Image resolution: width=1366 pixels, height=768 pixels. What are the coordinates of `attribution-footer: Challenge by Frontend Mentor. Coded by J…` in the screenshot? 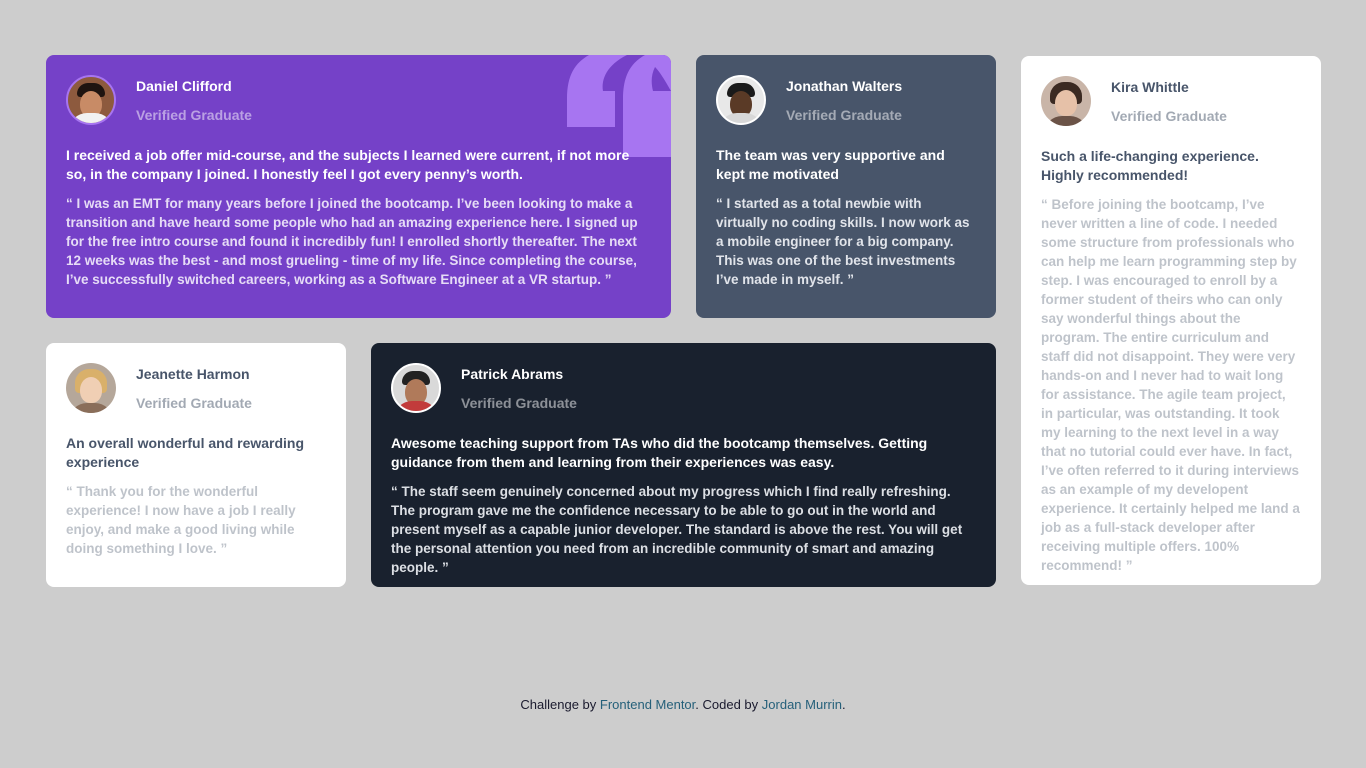 It's located at (683, 705).